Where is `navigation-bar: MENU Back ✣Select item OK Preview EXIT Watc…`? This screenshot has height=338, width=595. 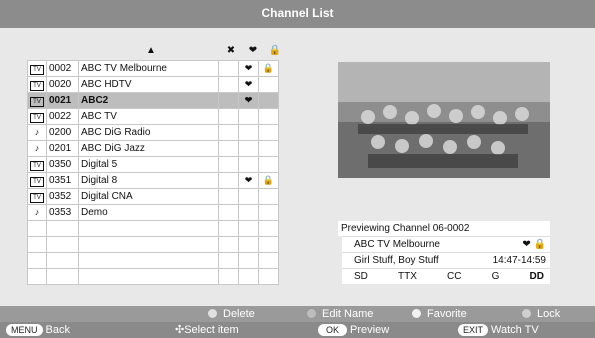
navigation-bar: MENU Back ✣Select item OK Preview EXIT Watc… is located at coordinates (297, 330).